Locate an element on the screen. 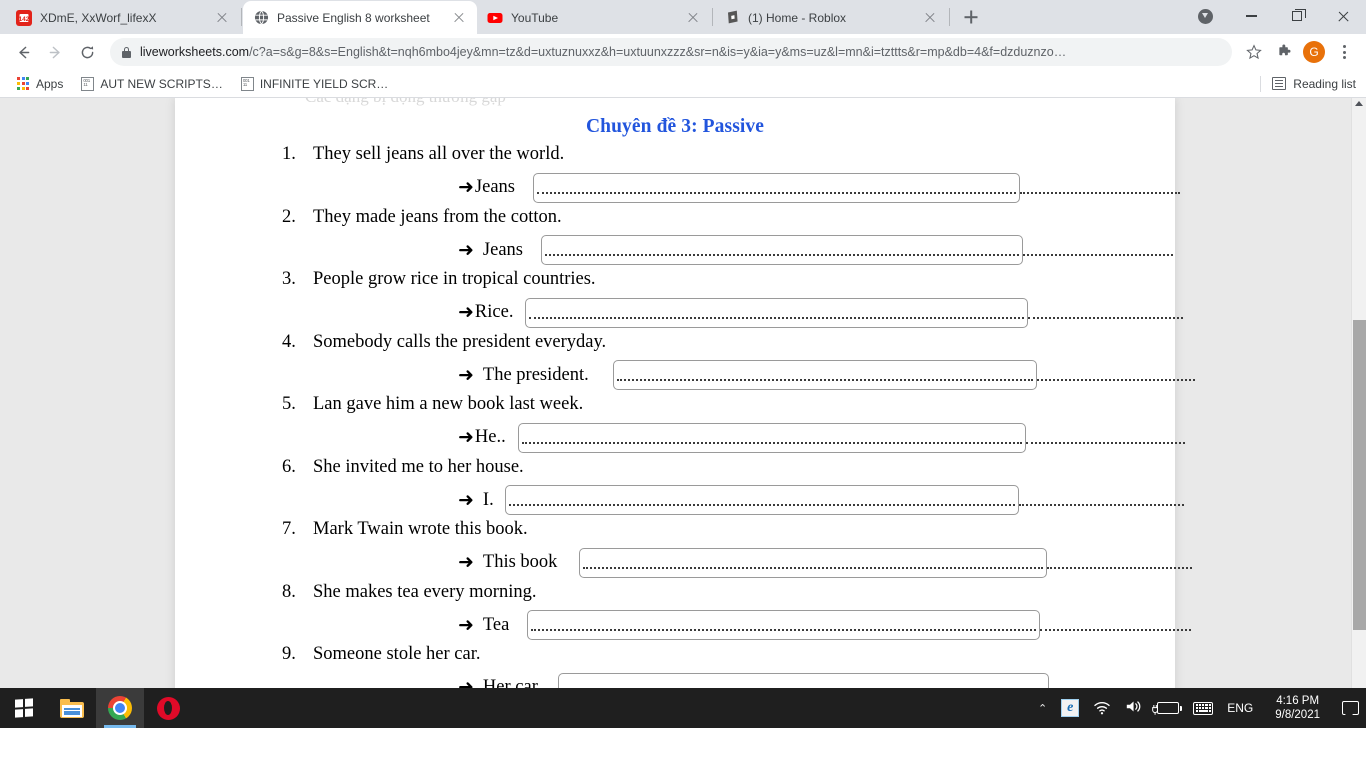 Image resolution: width=1366 pixels, height=768 pixels. minimize-button is located at coordinates (1251, 16).